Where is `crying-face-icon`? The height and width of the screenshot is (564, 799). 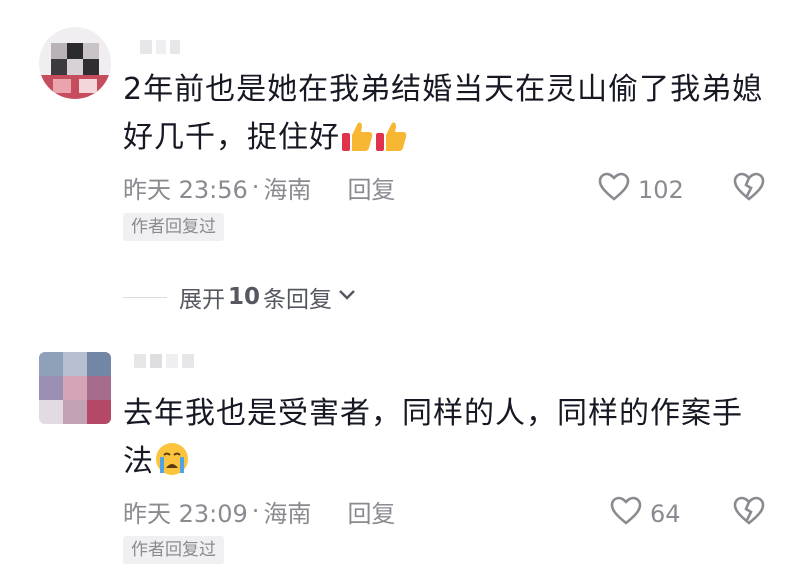 crying-face-icon is located at coordinates (172, 466).